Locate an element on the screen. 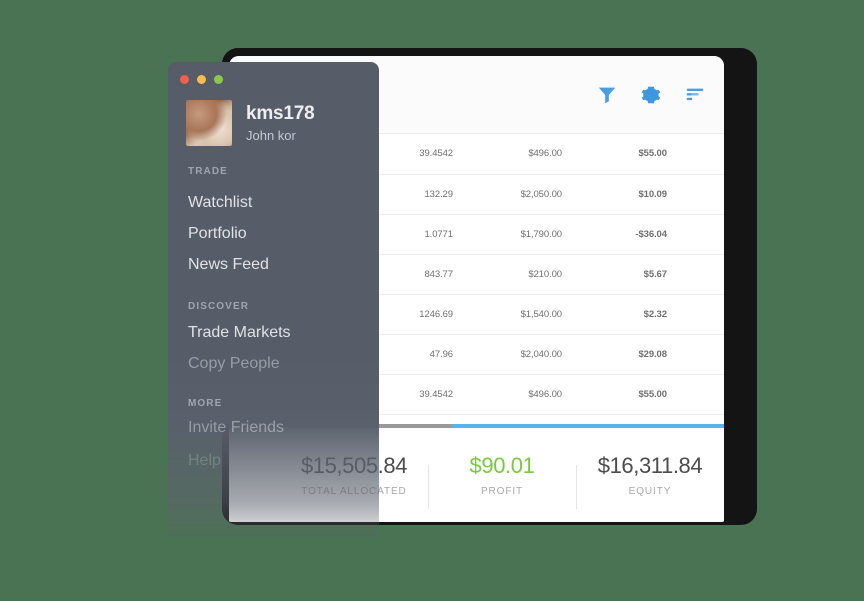  profile-username: kms178 is located at coordinates (280, 114).